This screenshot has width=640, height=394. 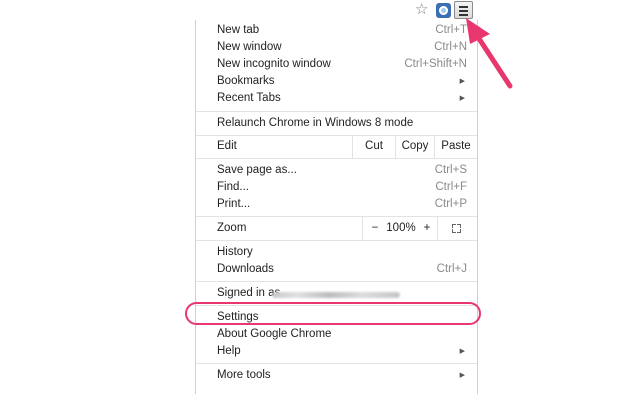 I want to click on menu-item-history: History, so click(x=336, y=252).